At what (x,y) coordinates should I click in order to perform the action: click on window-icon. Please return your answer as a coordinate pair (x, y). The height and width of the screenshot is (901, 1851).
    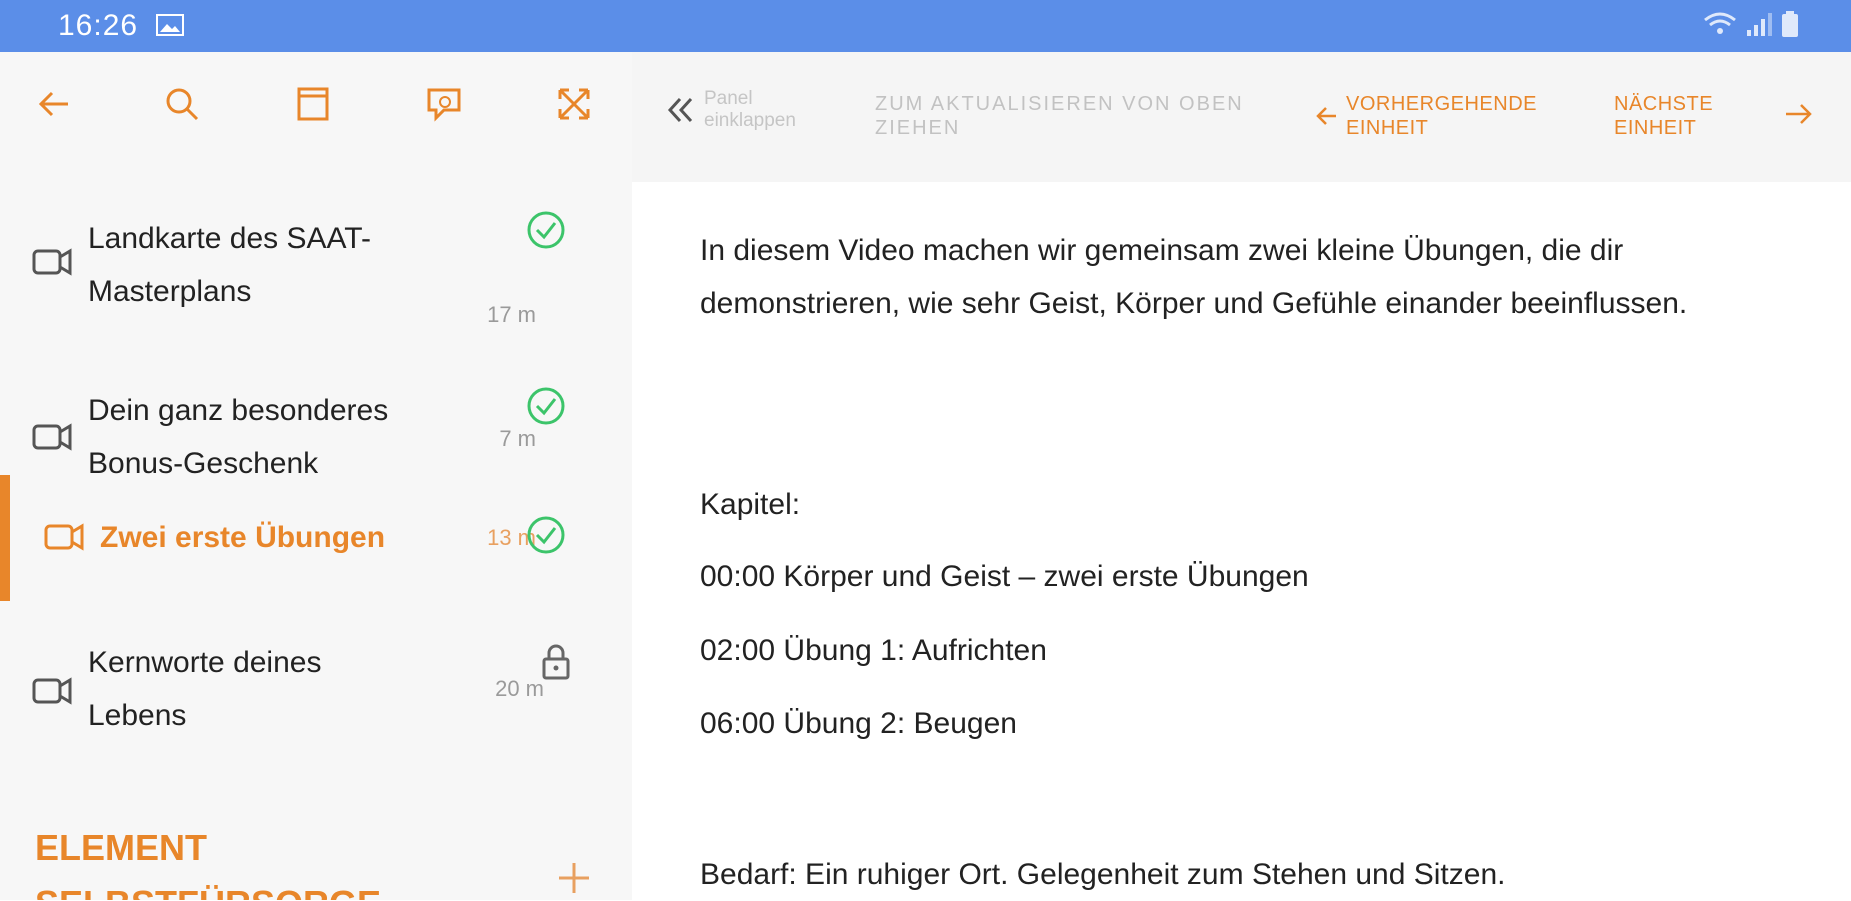
    Looking at the image, I should click on (313, 104).